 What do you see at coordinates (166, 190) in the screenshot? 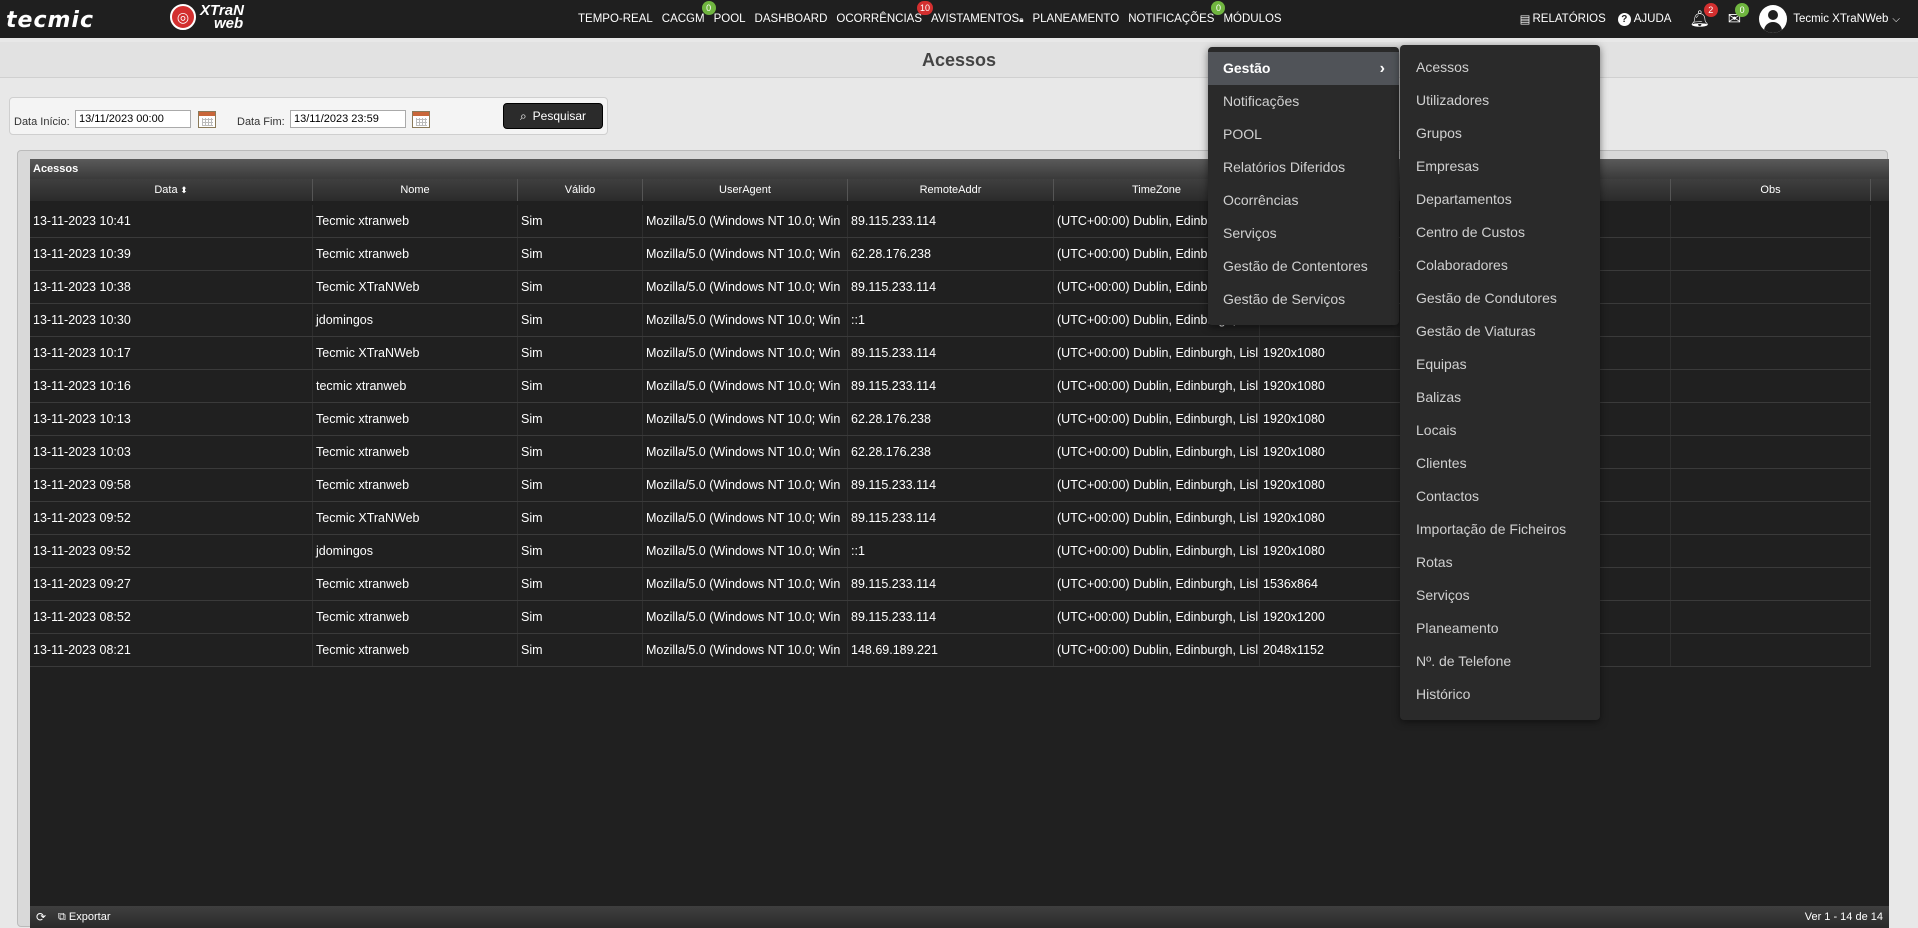
I see `column-header-label: Data` at bounding box center [166, 190].